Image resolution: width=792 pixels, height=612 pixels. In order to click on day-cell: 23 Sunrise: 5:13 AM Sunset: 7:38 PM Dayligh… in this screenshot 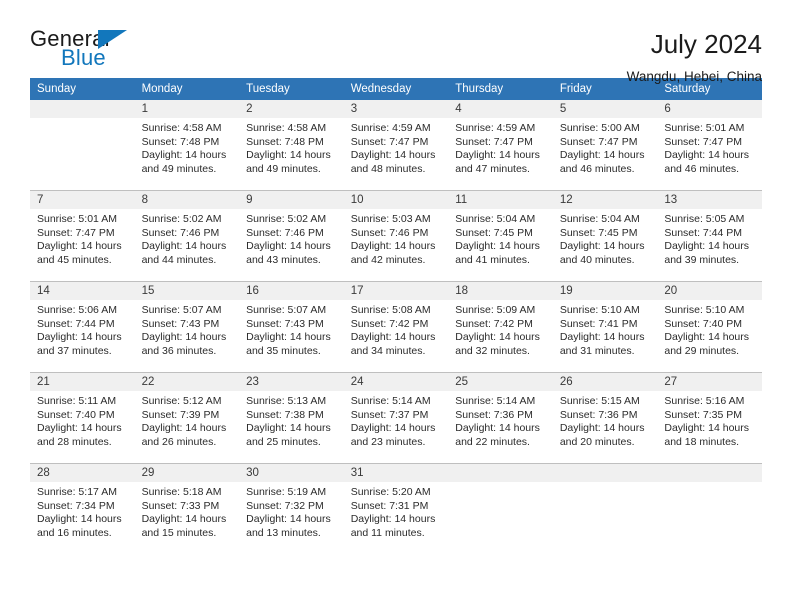, I will do `click(291, 418)`.